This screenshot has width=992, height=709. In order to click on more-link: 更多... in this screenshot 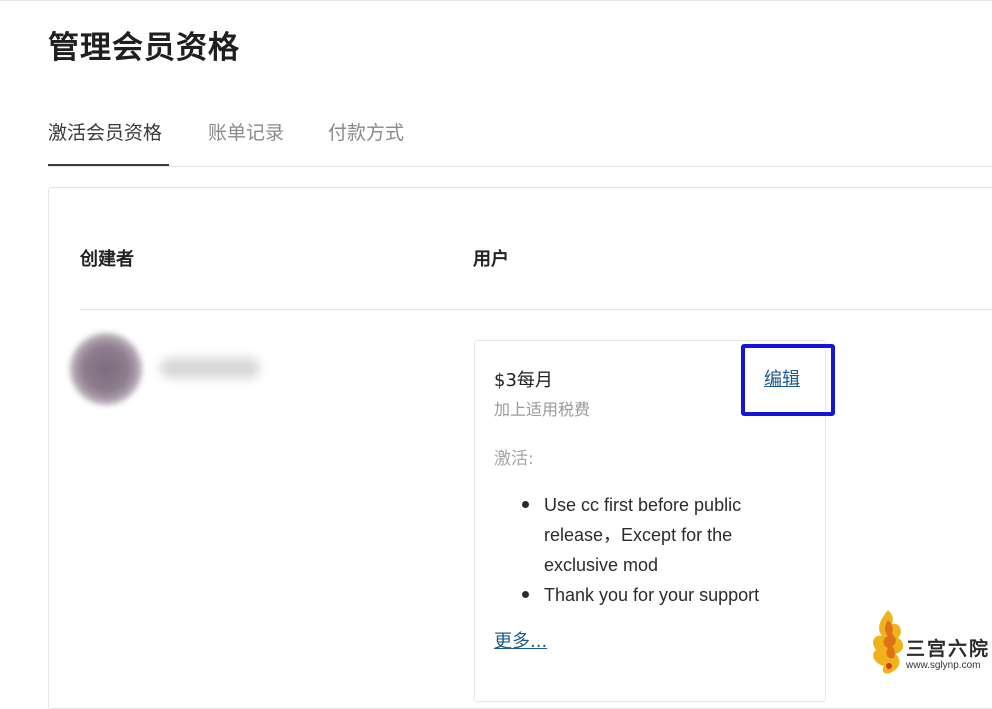, I will do `click(520, 640)`.